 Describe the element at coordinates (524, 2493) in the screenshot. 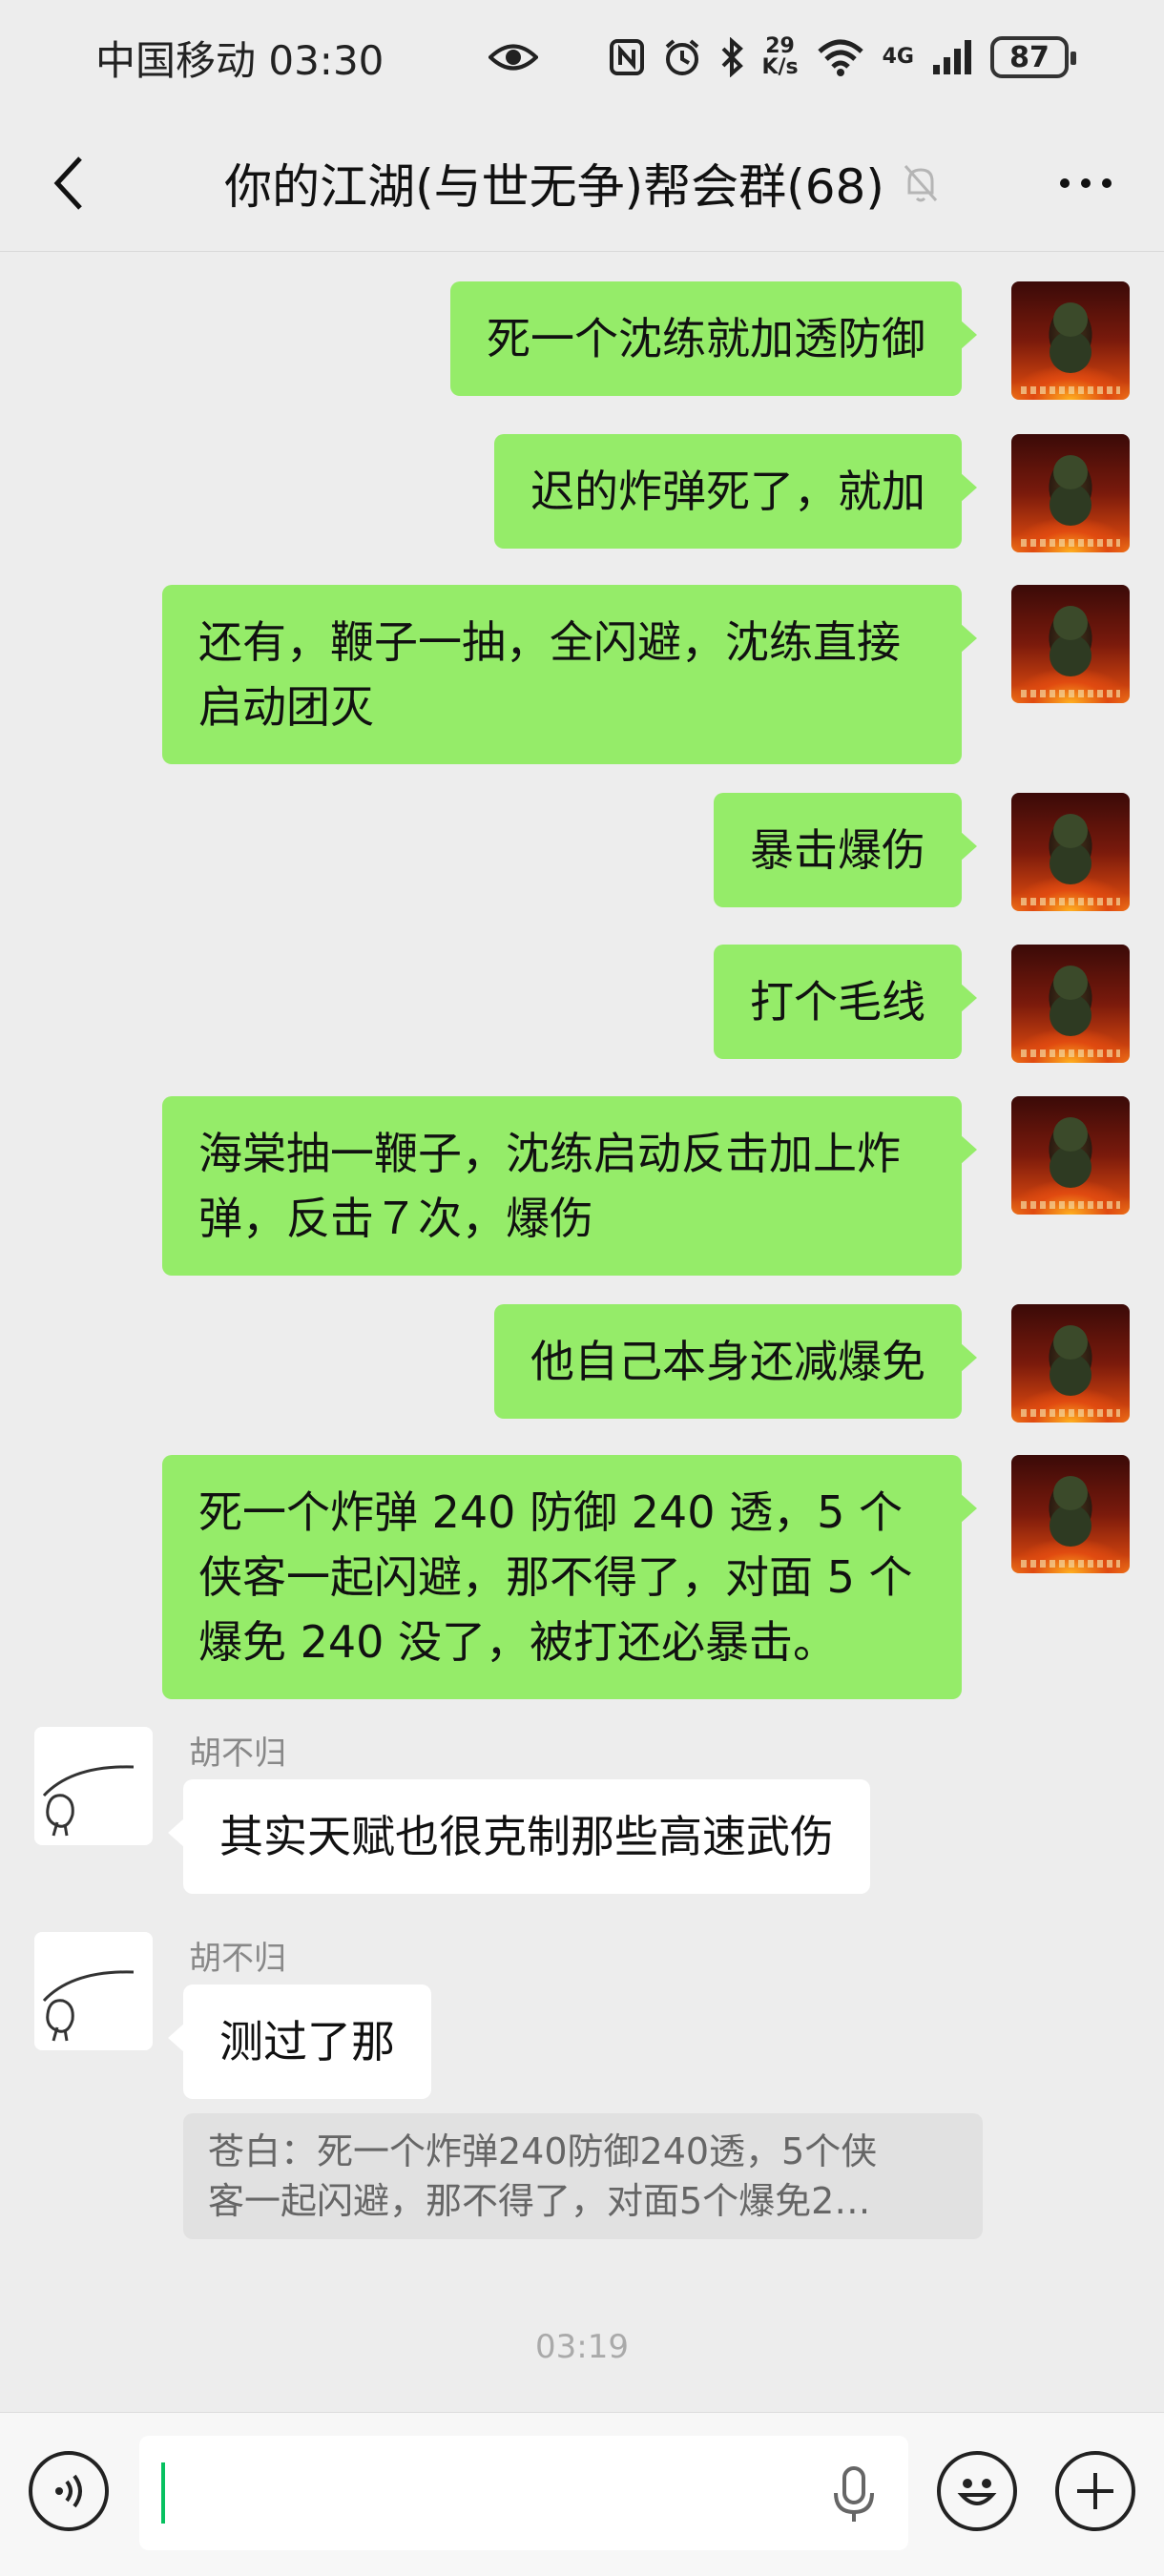

I see `message-input` at that location.